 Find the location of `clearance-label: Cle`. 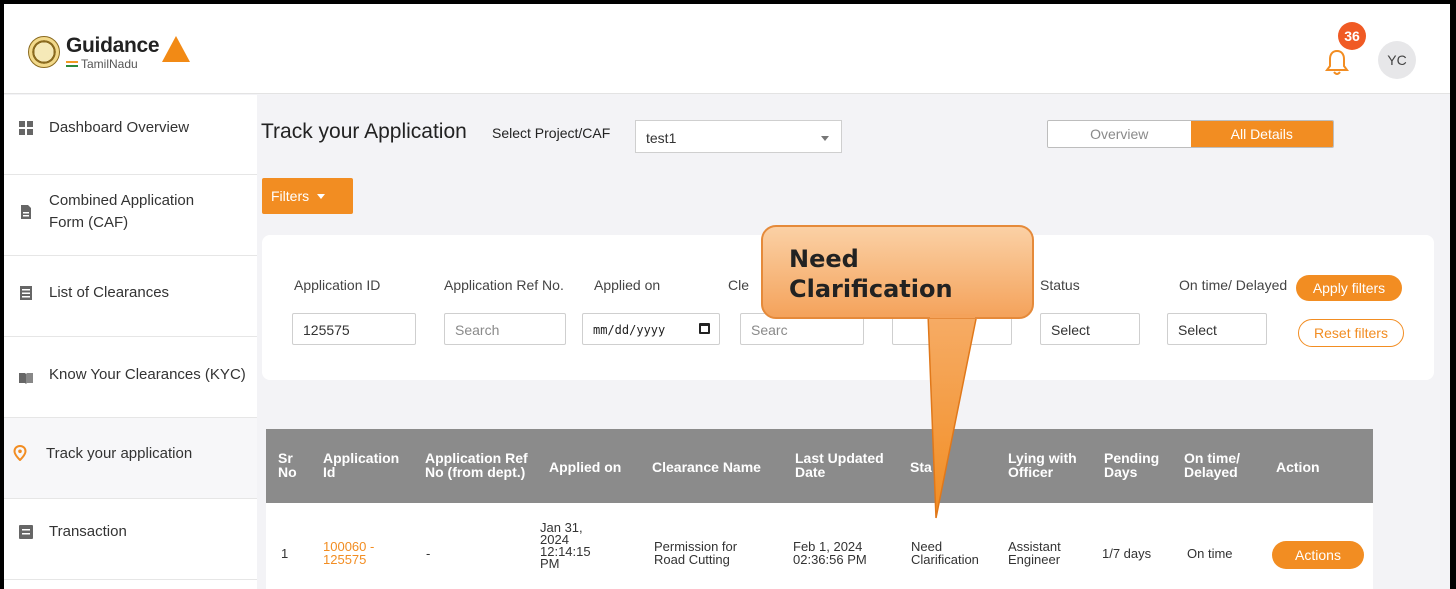

clearance-label: Cle is located at coordinates (739, 285).